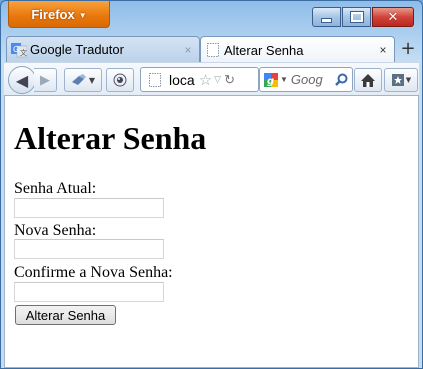  What do you see at coordinates (397, 80) in the screenshot?
I see `bookmarks-icon` at bounding box center [397, 80].